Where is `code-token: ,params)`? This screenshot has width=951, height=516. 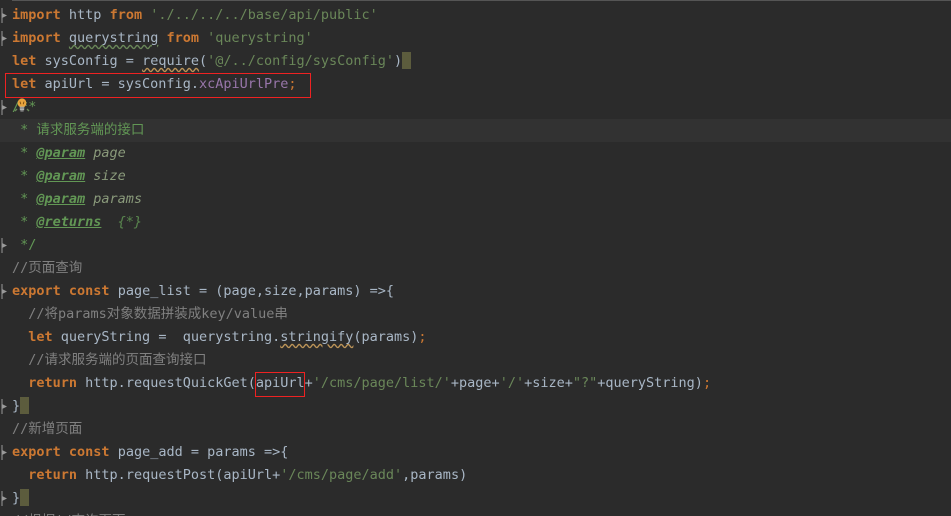 code-token: ,params) is located at coordinates (435, 475).